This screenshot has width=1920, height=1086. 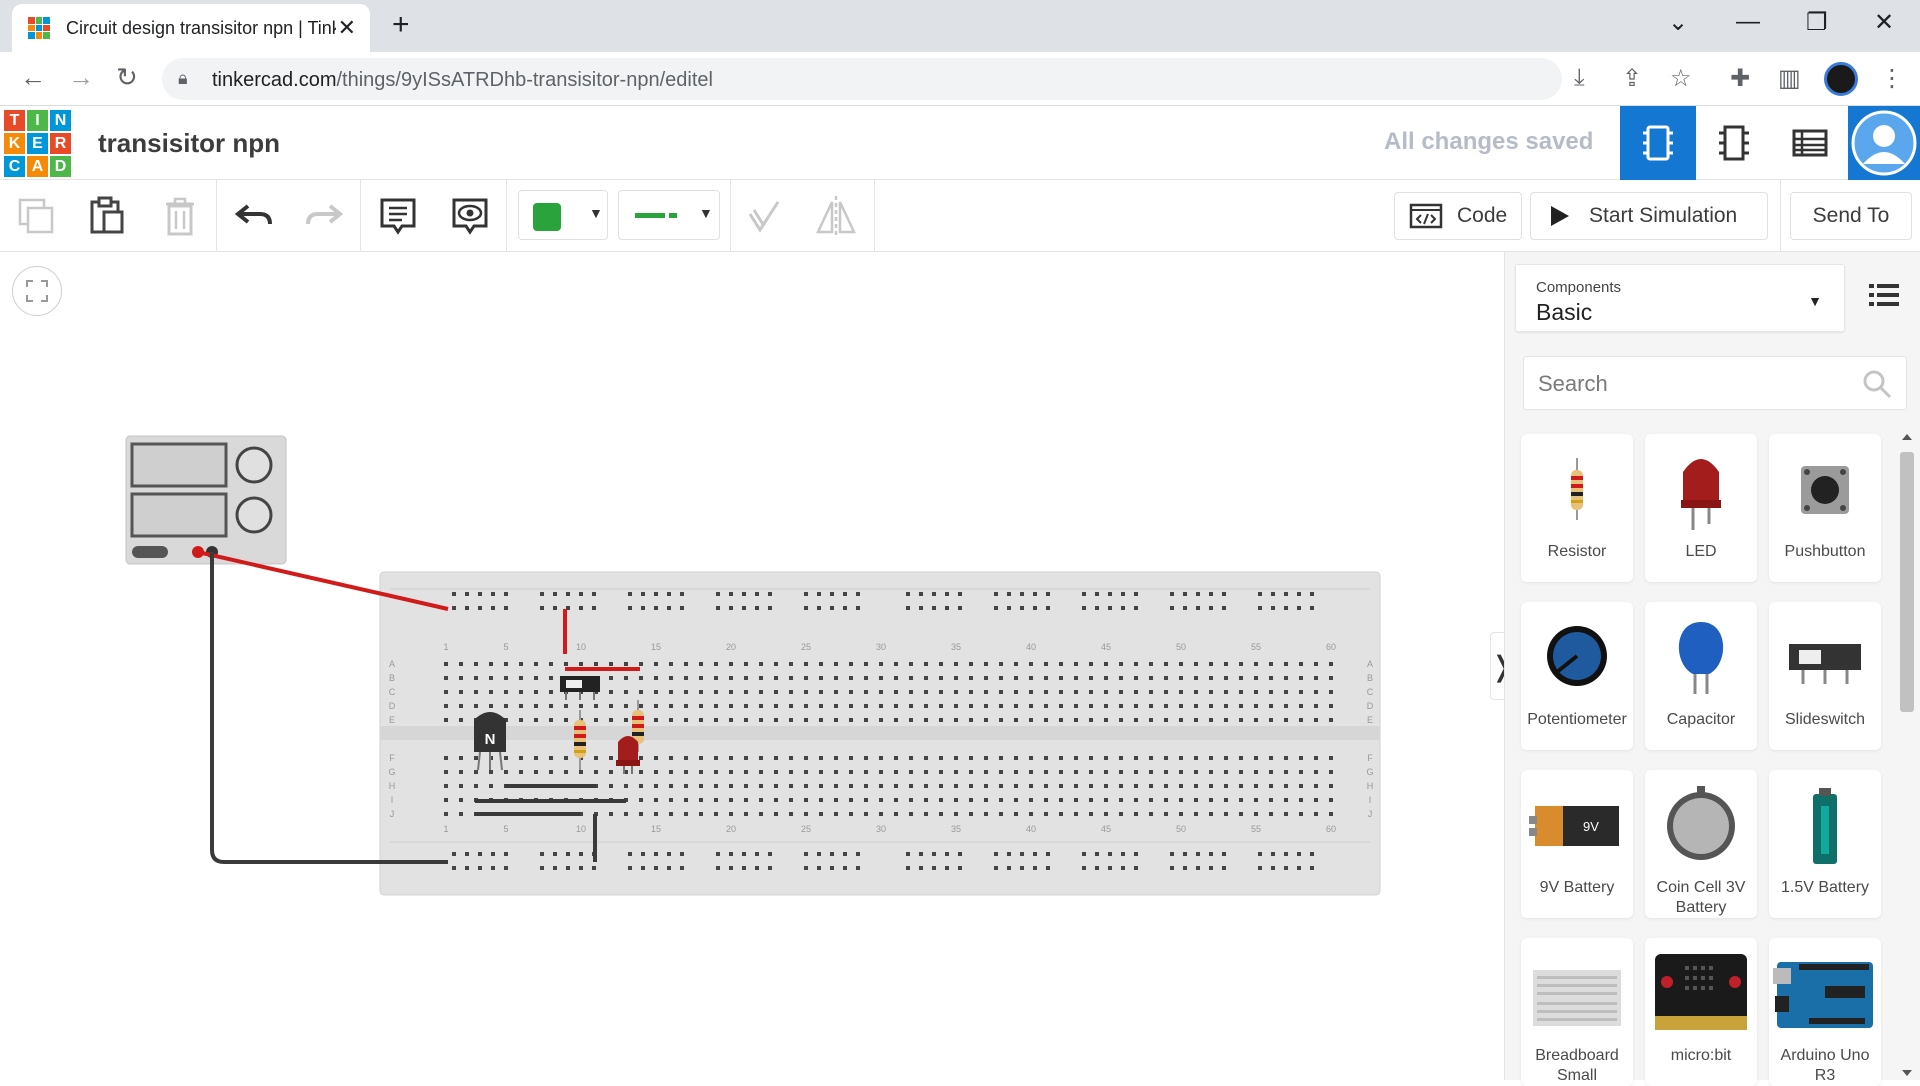 I want to click on component-card-coin-cell: Coin Cell 3V Battery, so click(x=1701, y=844).